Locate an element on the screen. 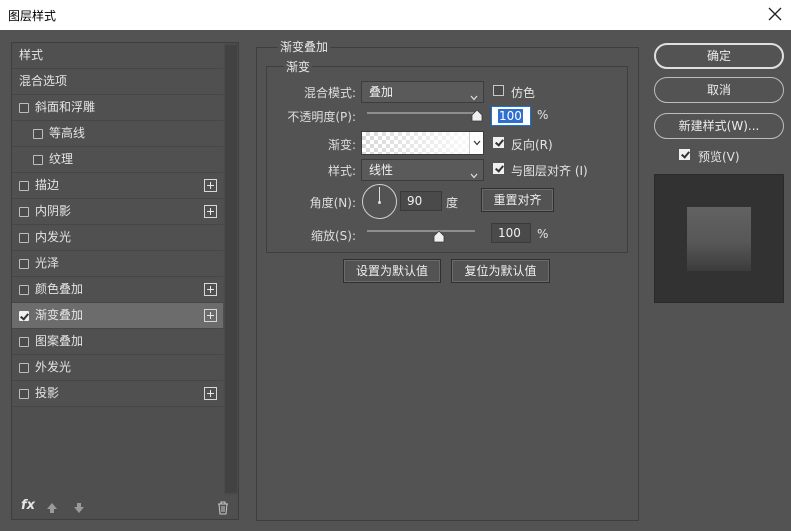  style-item-label: 斜面和浮雕 is located at coordinates (65, 107).